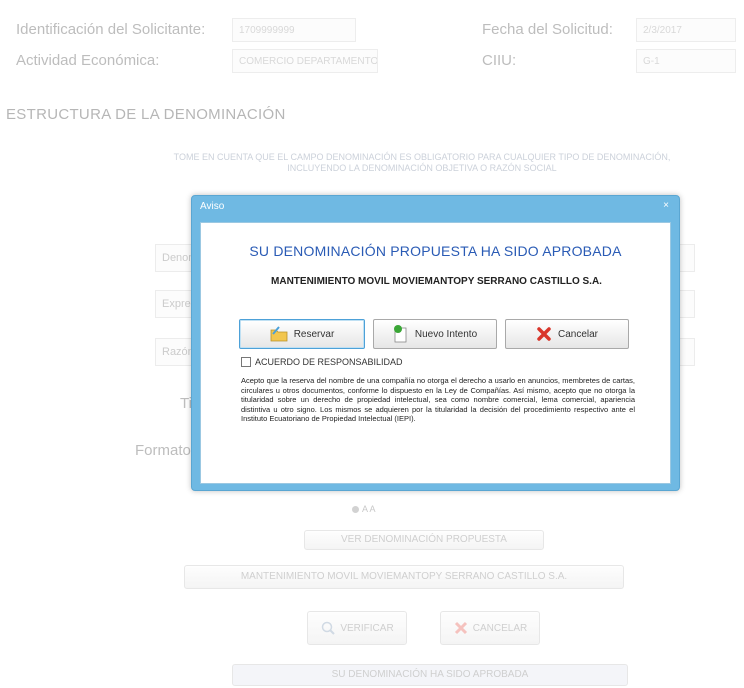 The height and width of the screenshot is (688, 744). Describe the element at coordinates (578, 334) in the screenshot. I see `cancelar-label: Cancelar` at that location.